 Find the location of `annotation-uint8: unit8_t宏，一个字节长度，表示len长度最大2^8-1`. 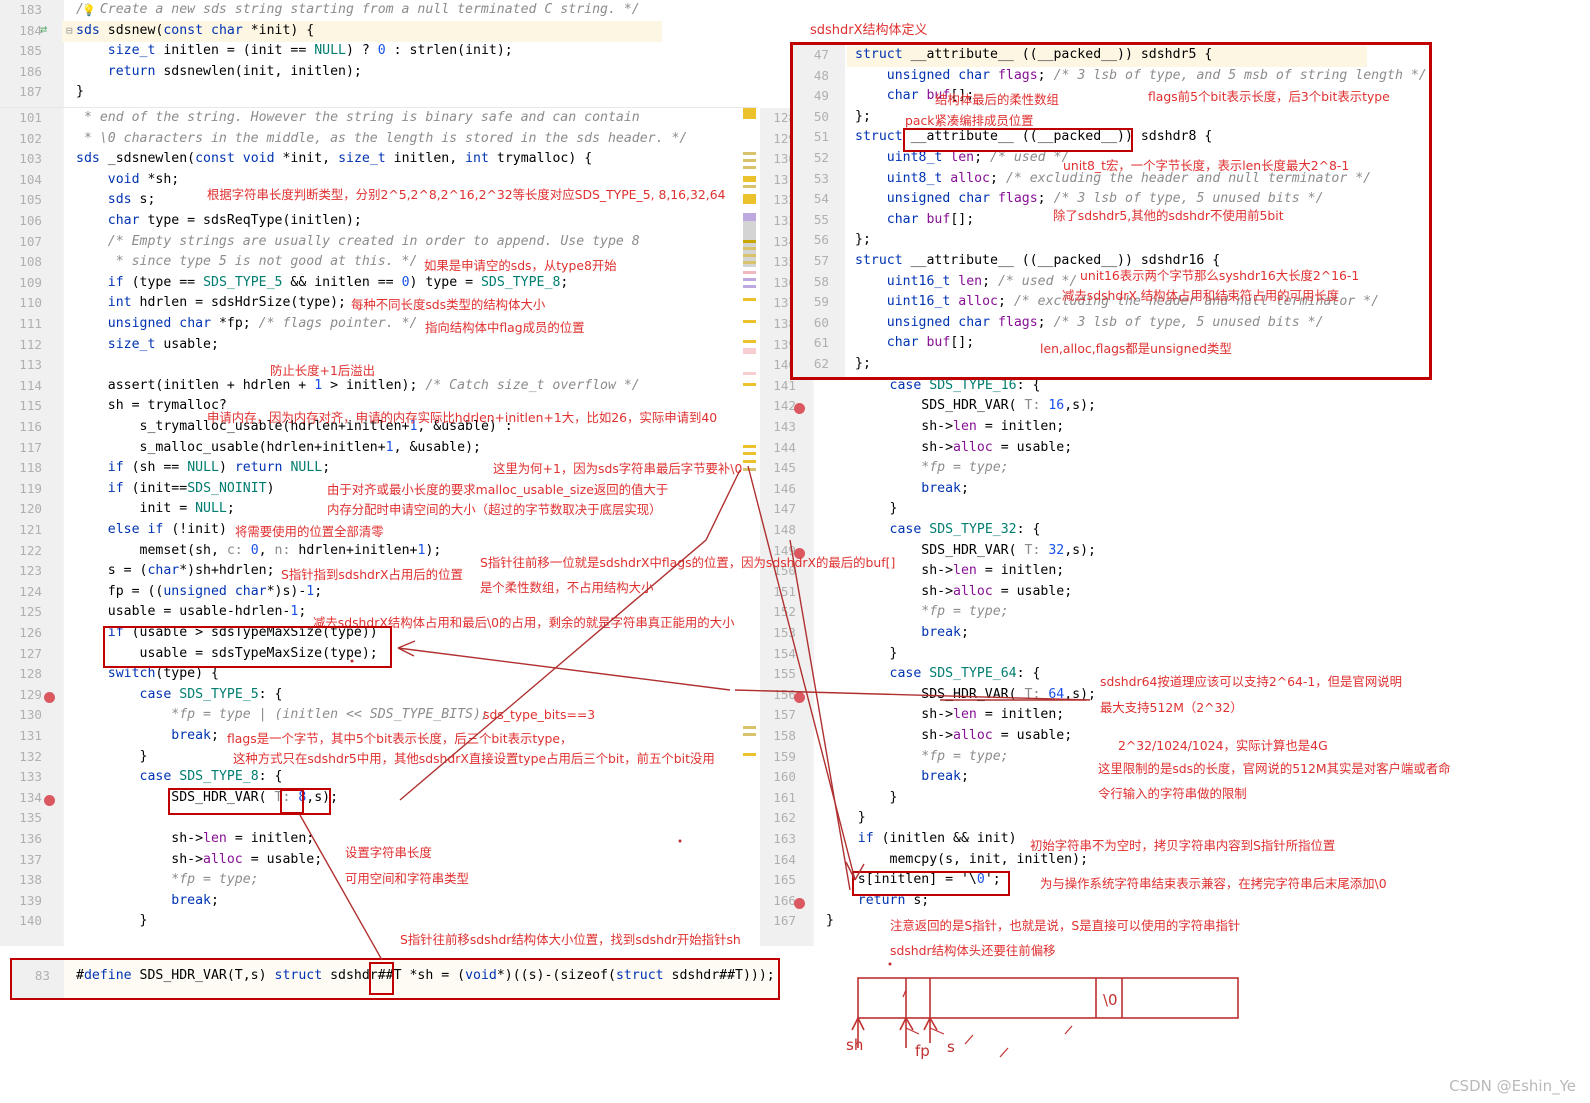

annotation-uint8: unit8_t宏，一个字节长度，表示len长度最大2^8-1 is located at coordinates (1206, 165).